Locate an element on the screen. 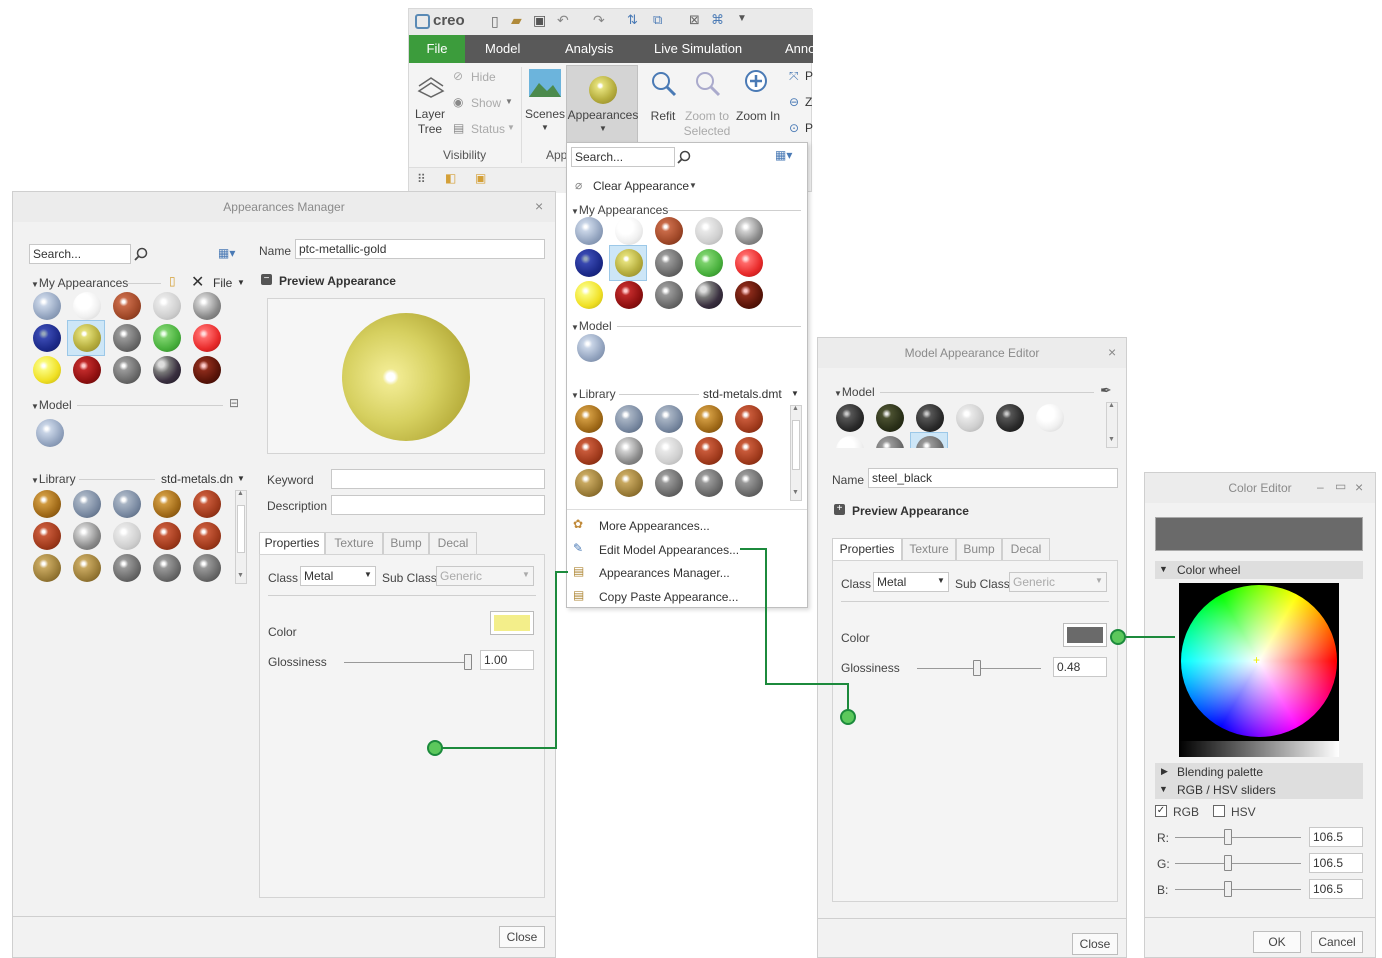  save-icon: ▣ is located at coordinates (539, 20).